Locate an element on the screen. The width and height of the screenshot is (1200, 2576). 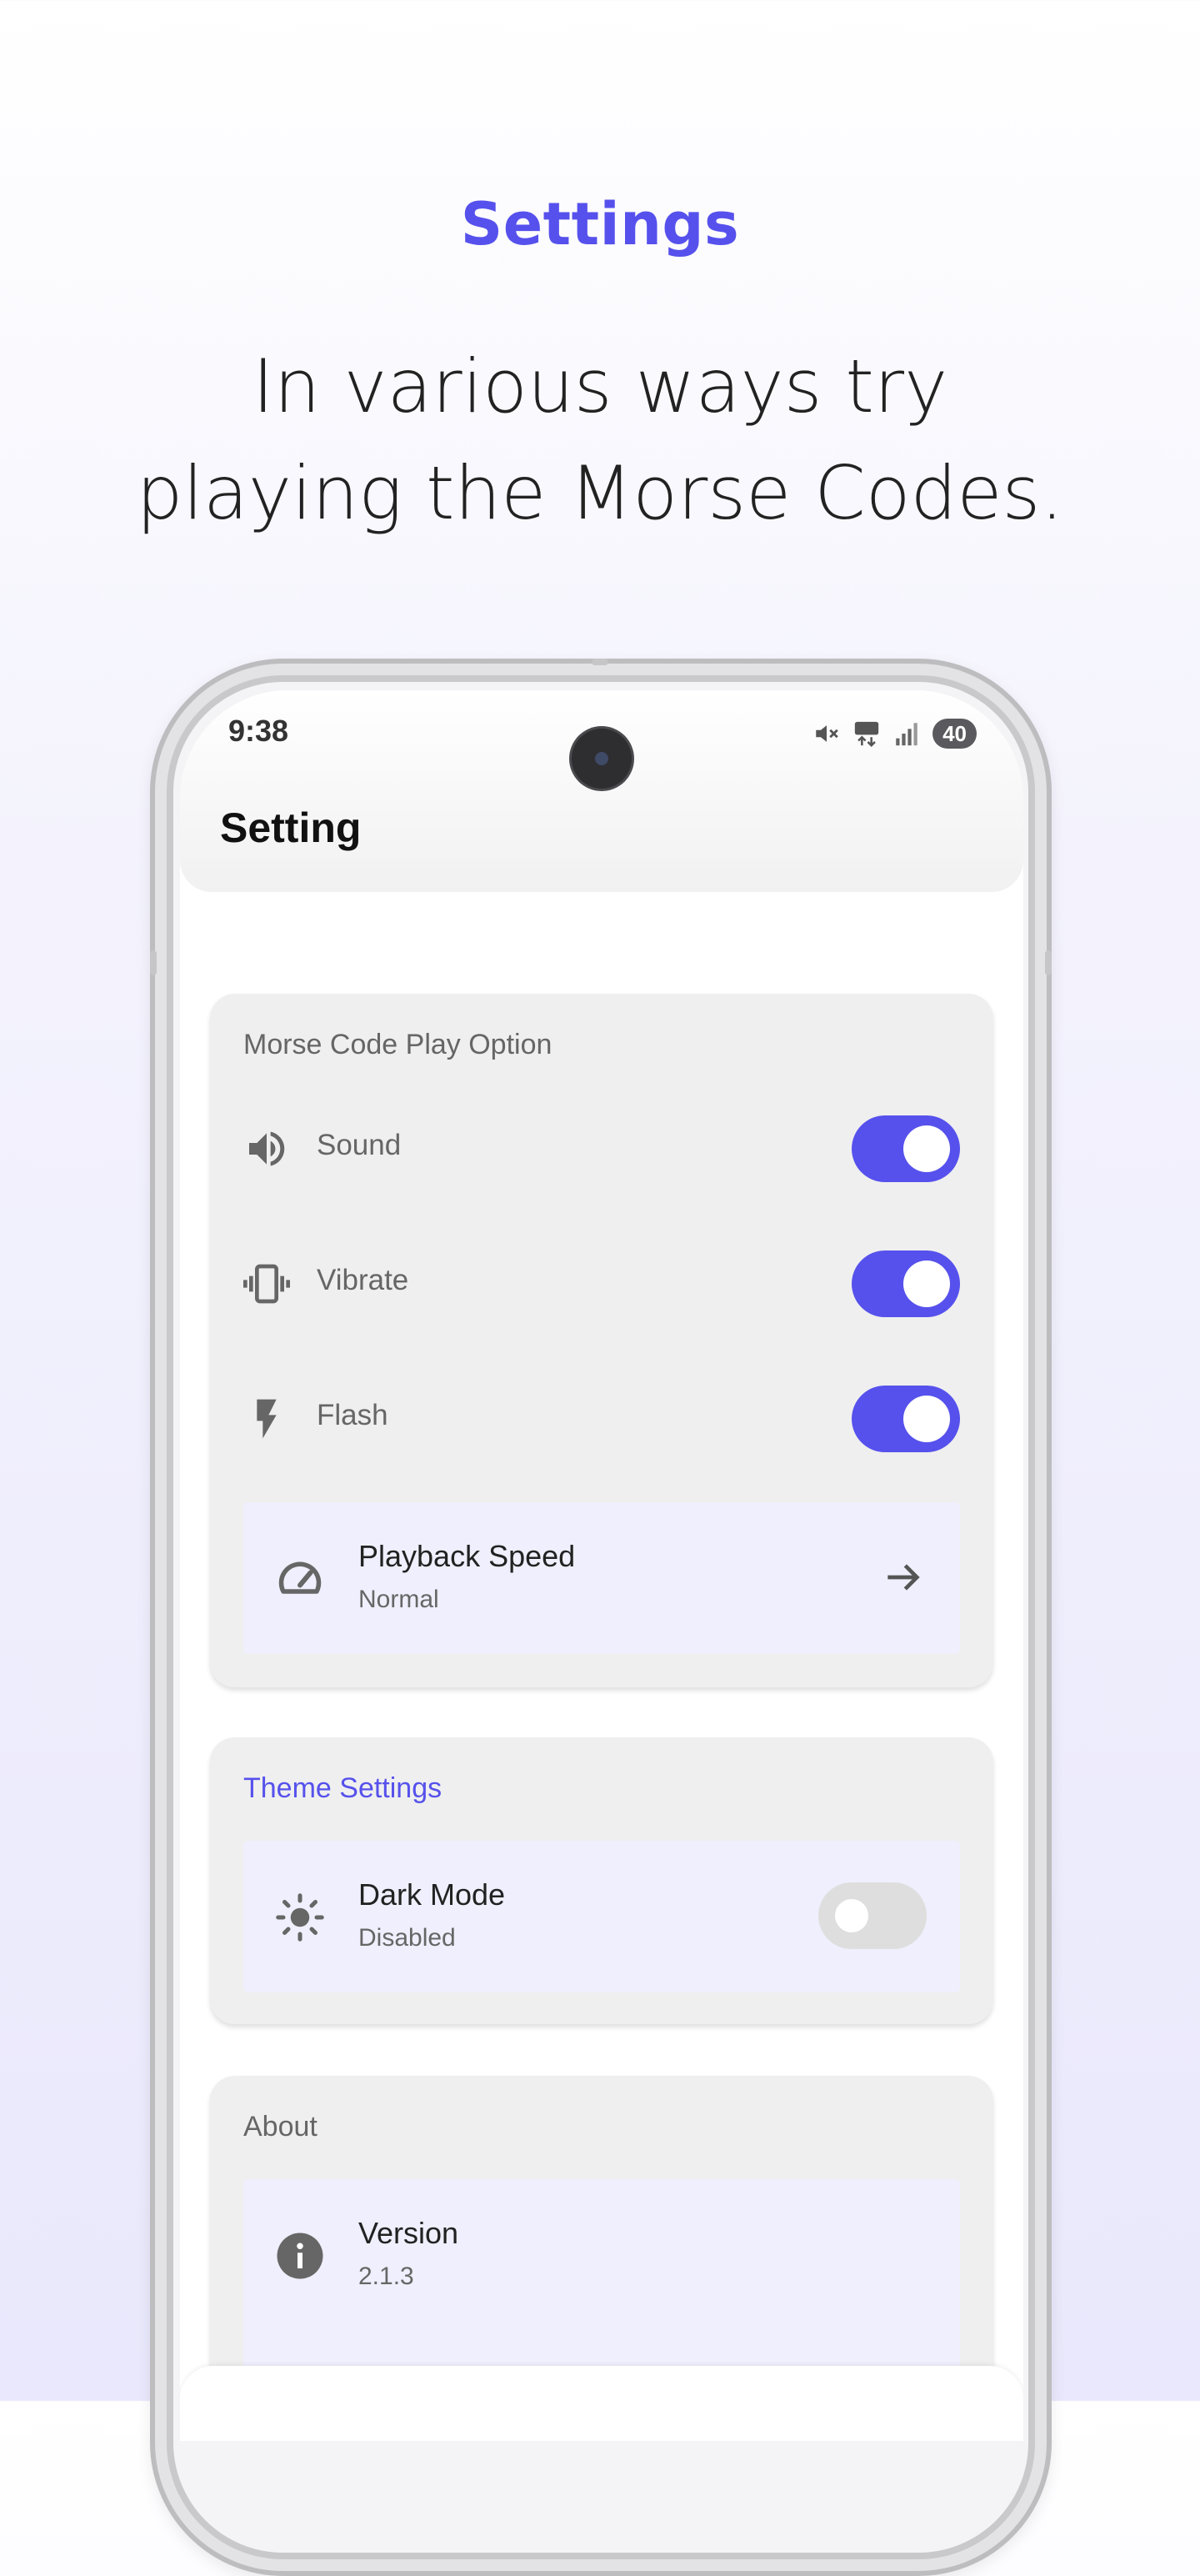
version-value: 2.1.3 is located at coordinates (386, 2276).